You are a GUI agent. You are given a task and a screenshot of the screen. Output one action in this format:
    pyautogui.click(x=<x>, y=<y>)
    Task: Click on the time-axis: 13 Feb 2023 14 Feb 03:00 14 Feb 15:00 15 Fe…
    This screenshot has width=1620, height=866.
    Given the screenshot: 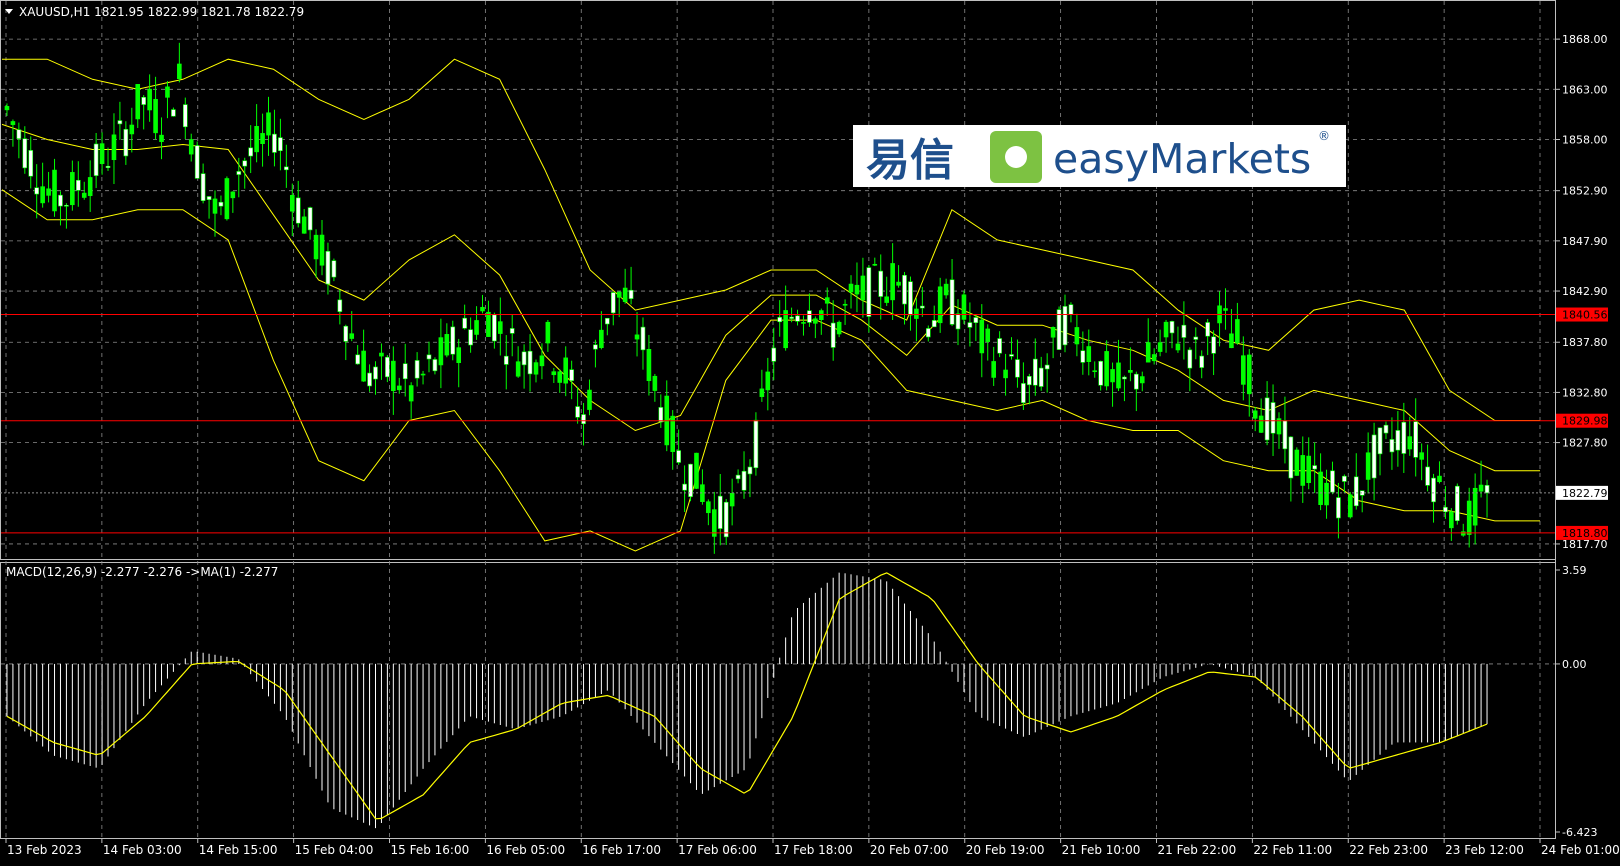 What is the action you would take?
    pyautogui.click(x=812, y=847)
    